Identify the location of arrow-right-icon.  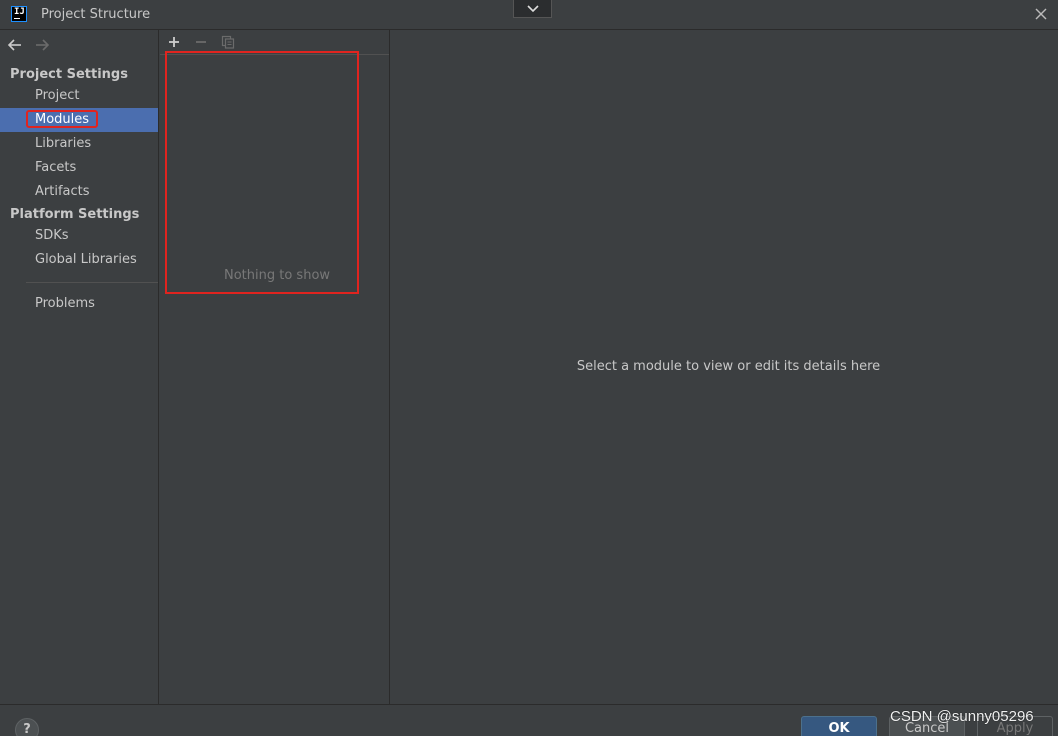
(43, 45).